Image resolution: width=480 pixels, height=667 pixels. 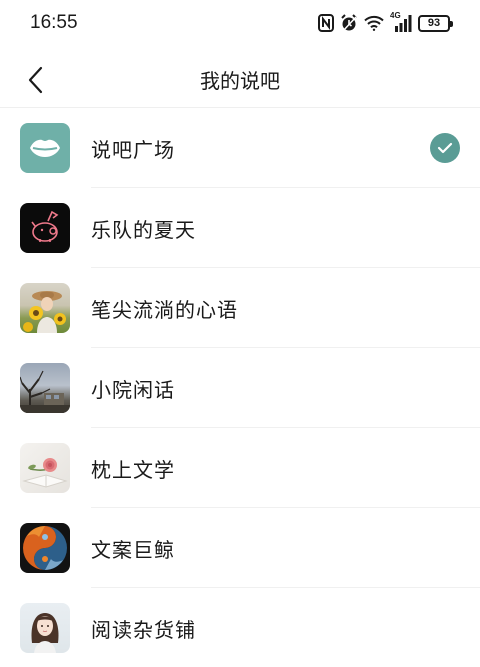 I want to click on battery-icon: 93, so click(x=435, y=23).